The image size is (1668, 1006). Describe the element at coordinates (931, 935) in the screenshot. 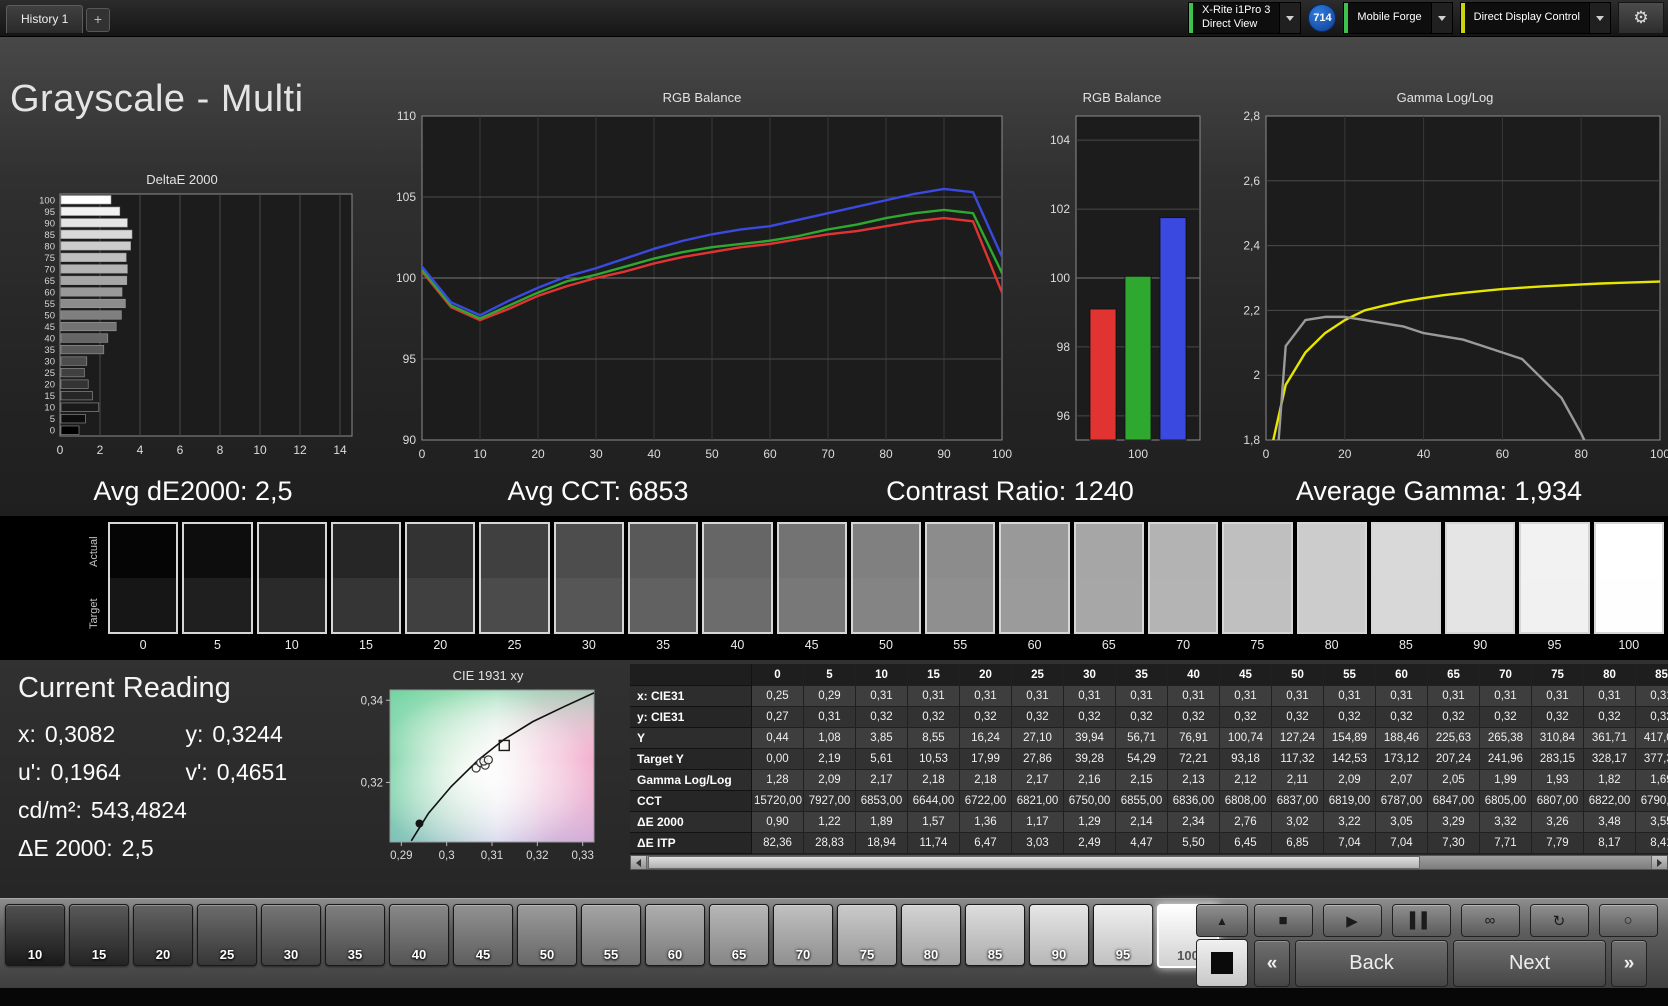

I see `level-button-80: 80` at that location.